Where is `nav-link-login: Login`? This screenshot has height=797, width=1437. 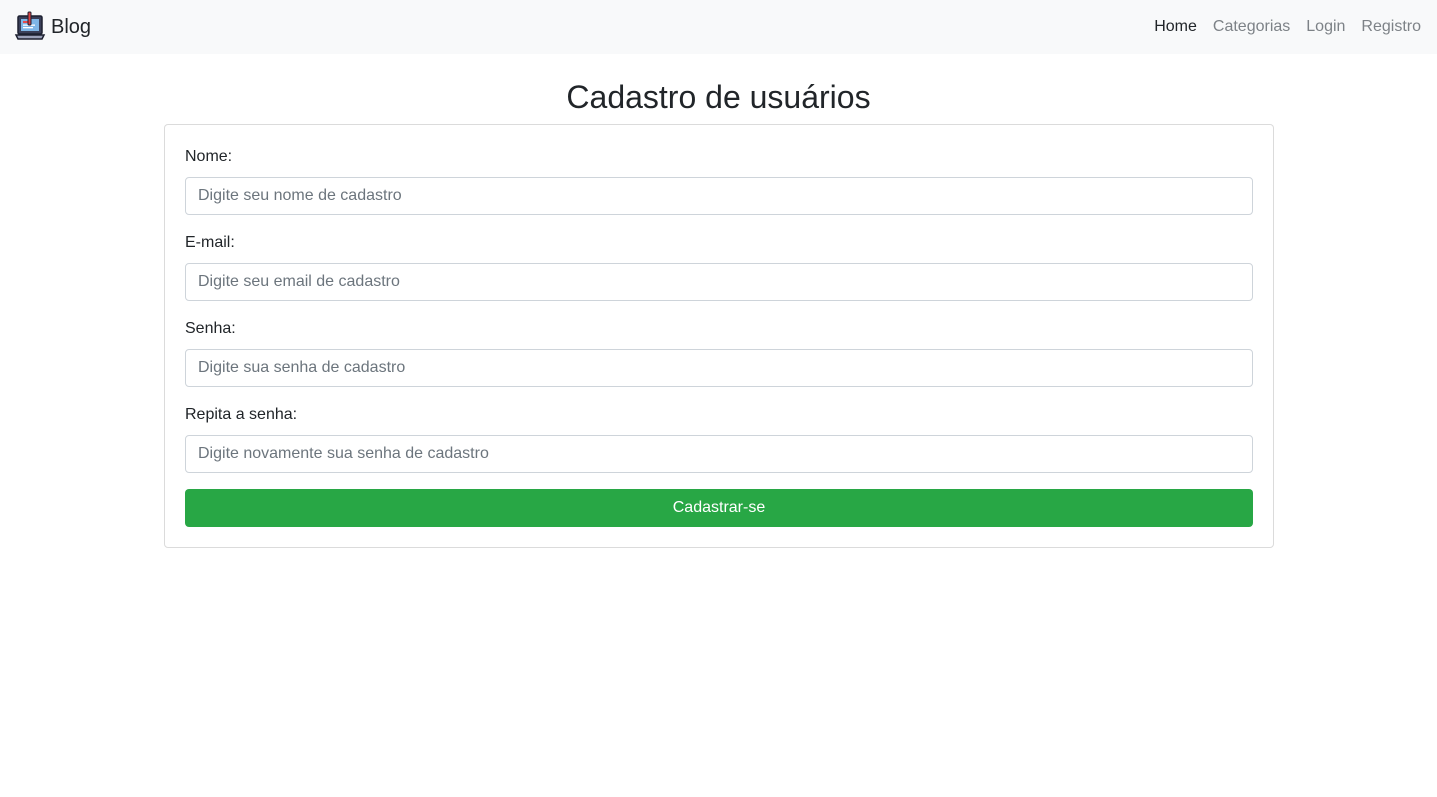
nav-link-login: Login is located at coordinates (1317, 27).